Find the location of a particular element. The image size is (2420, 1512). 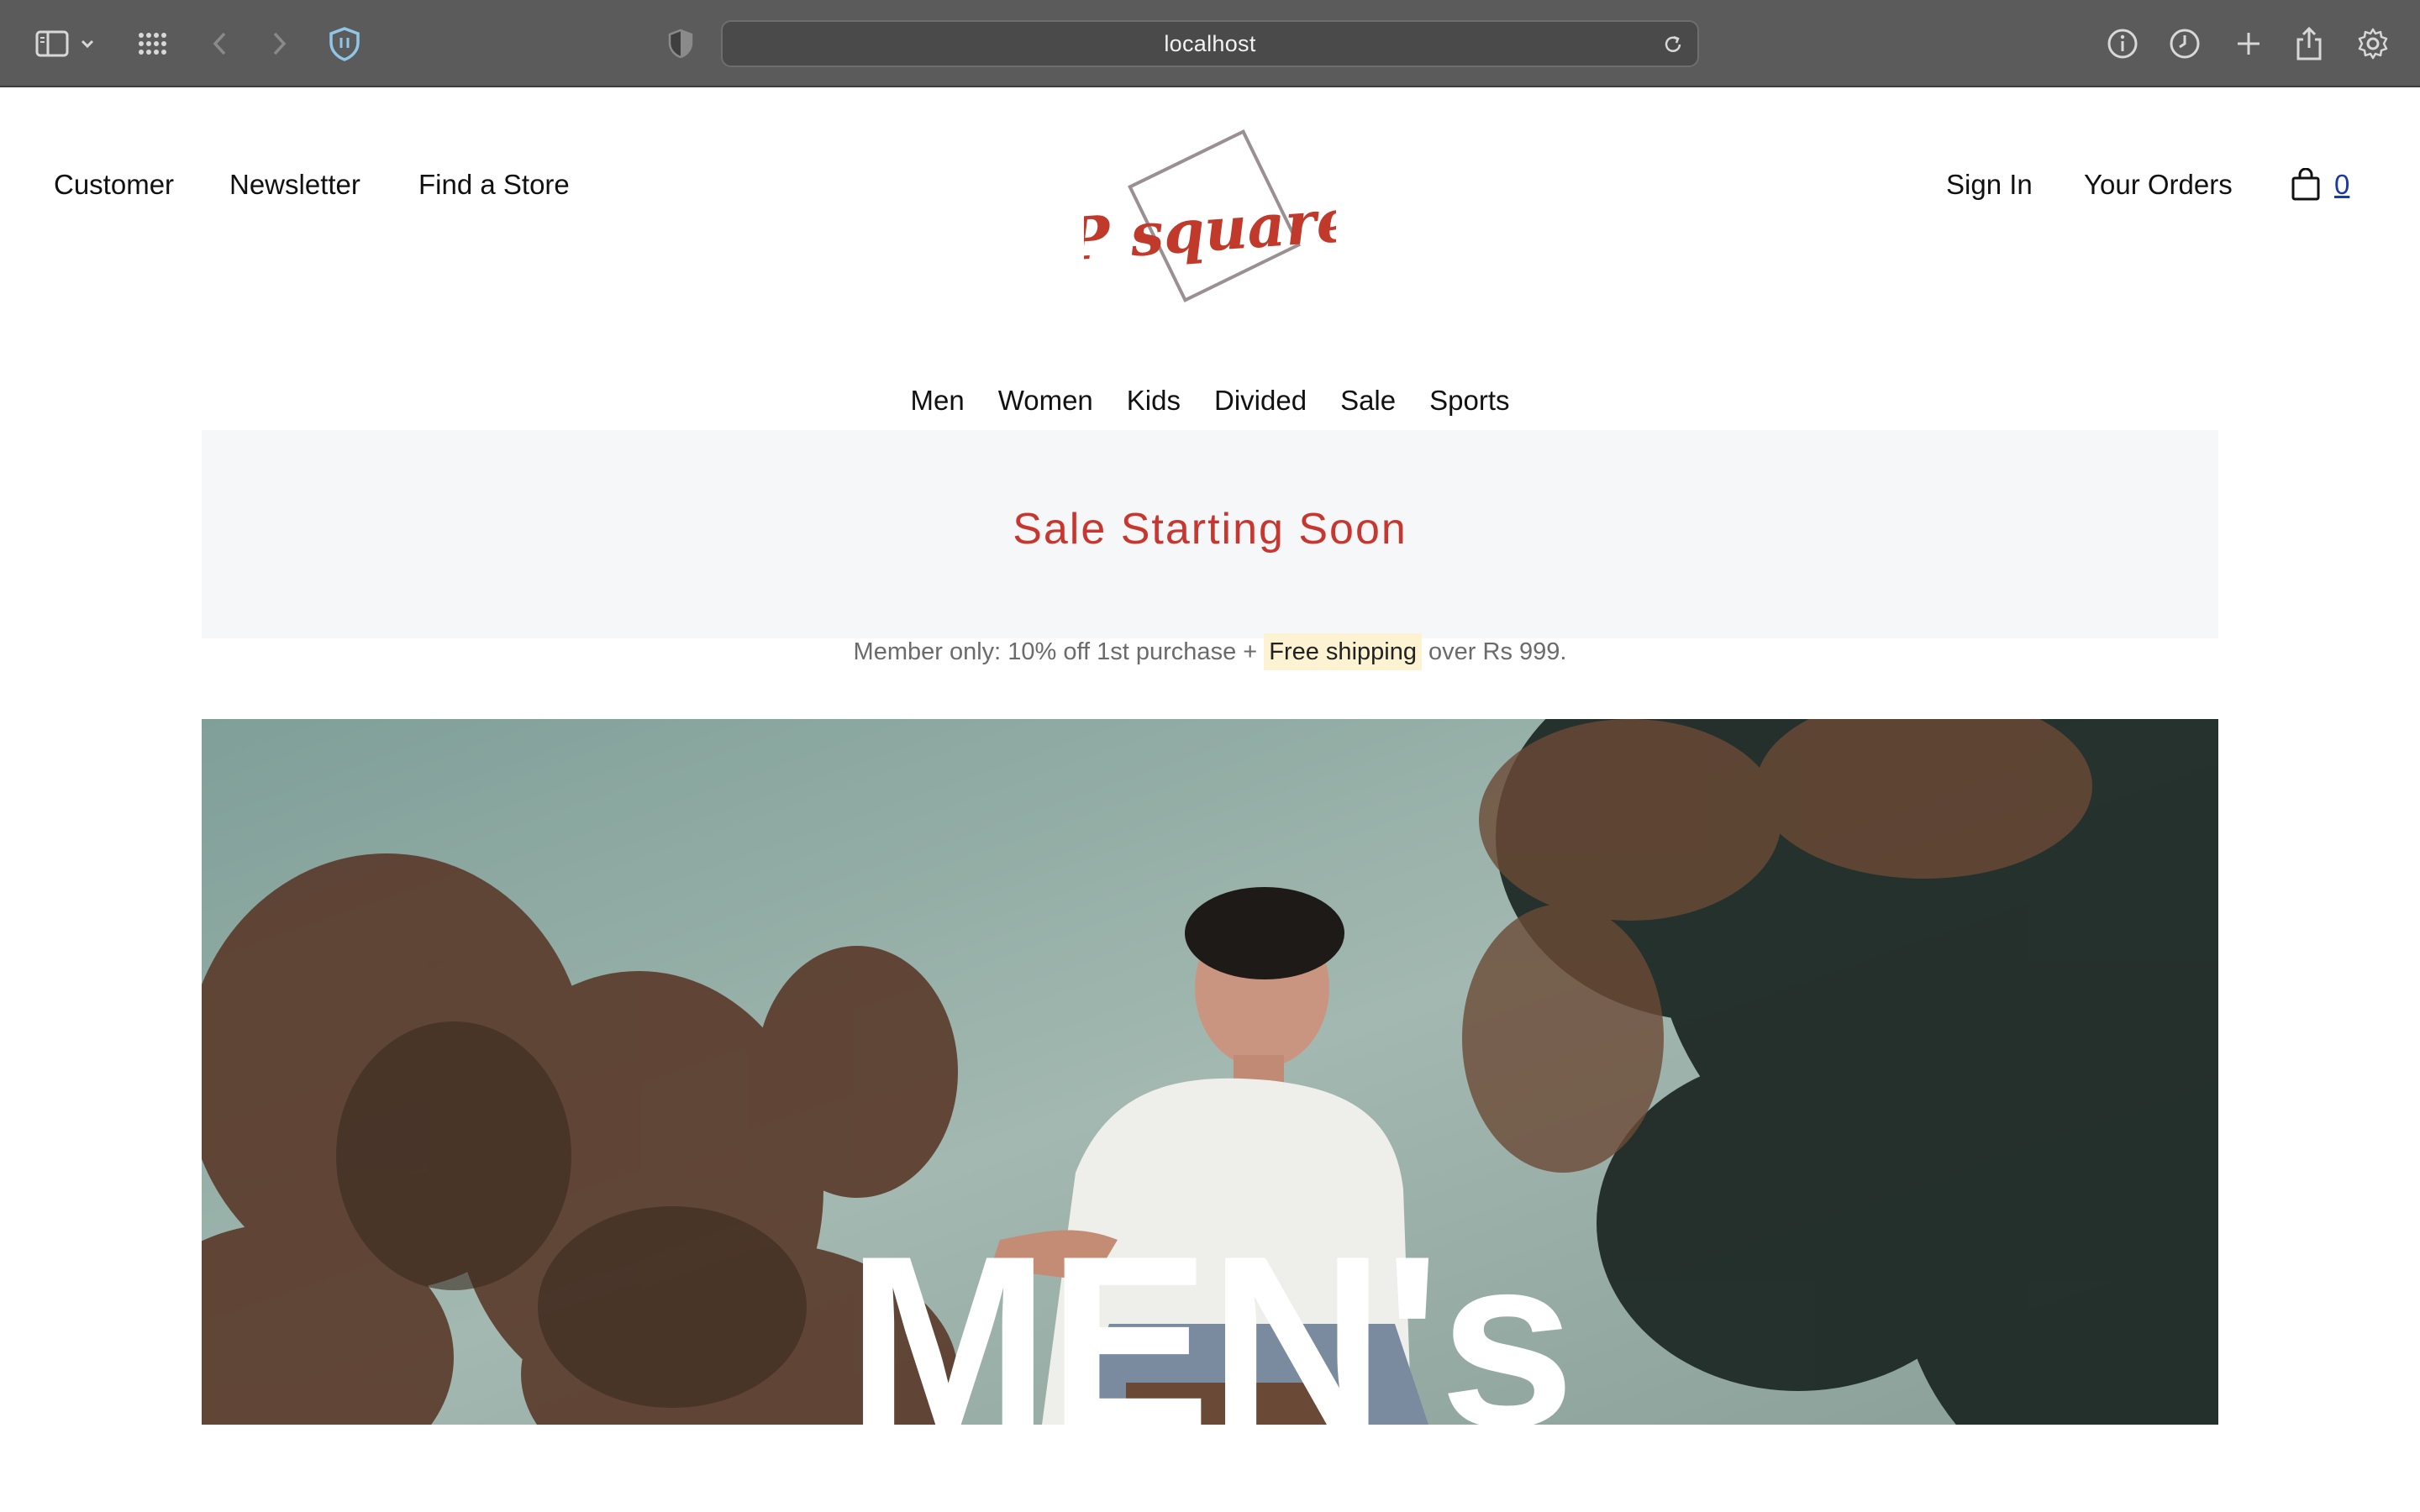

shopping-bag-icon is located at coordinates (2309, 186).